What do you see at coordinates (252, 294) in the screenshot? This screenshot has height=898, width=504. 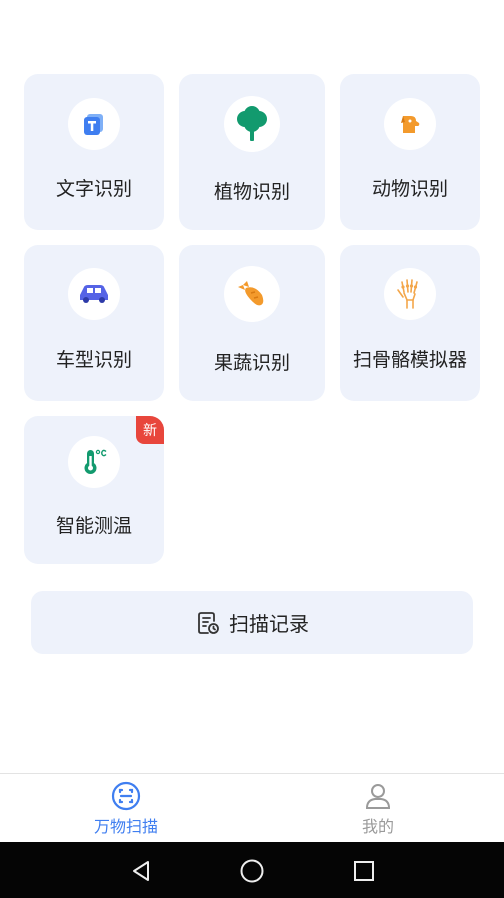 I see `carrot-icon` at bounding box center [252, 294].